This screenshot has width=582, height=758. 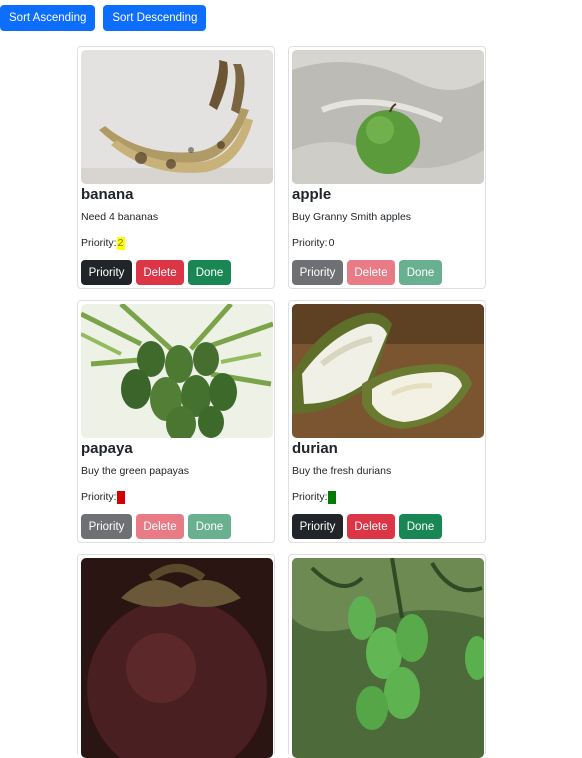 I want to click on durian-image, so click(x=388, y=371).